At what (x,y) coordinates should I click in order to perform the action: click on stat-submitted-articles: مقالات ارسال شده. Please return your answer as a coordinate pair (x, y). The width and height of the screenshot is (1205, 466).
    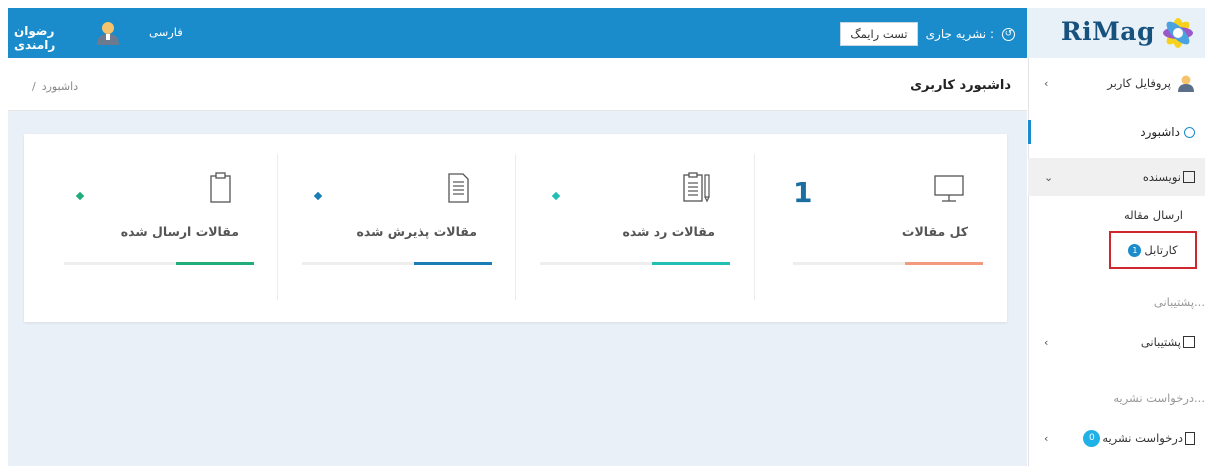
    Looking at the image, I should click on (159, 227).